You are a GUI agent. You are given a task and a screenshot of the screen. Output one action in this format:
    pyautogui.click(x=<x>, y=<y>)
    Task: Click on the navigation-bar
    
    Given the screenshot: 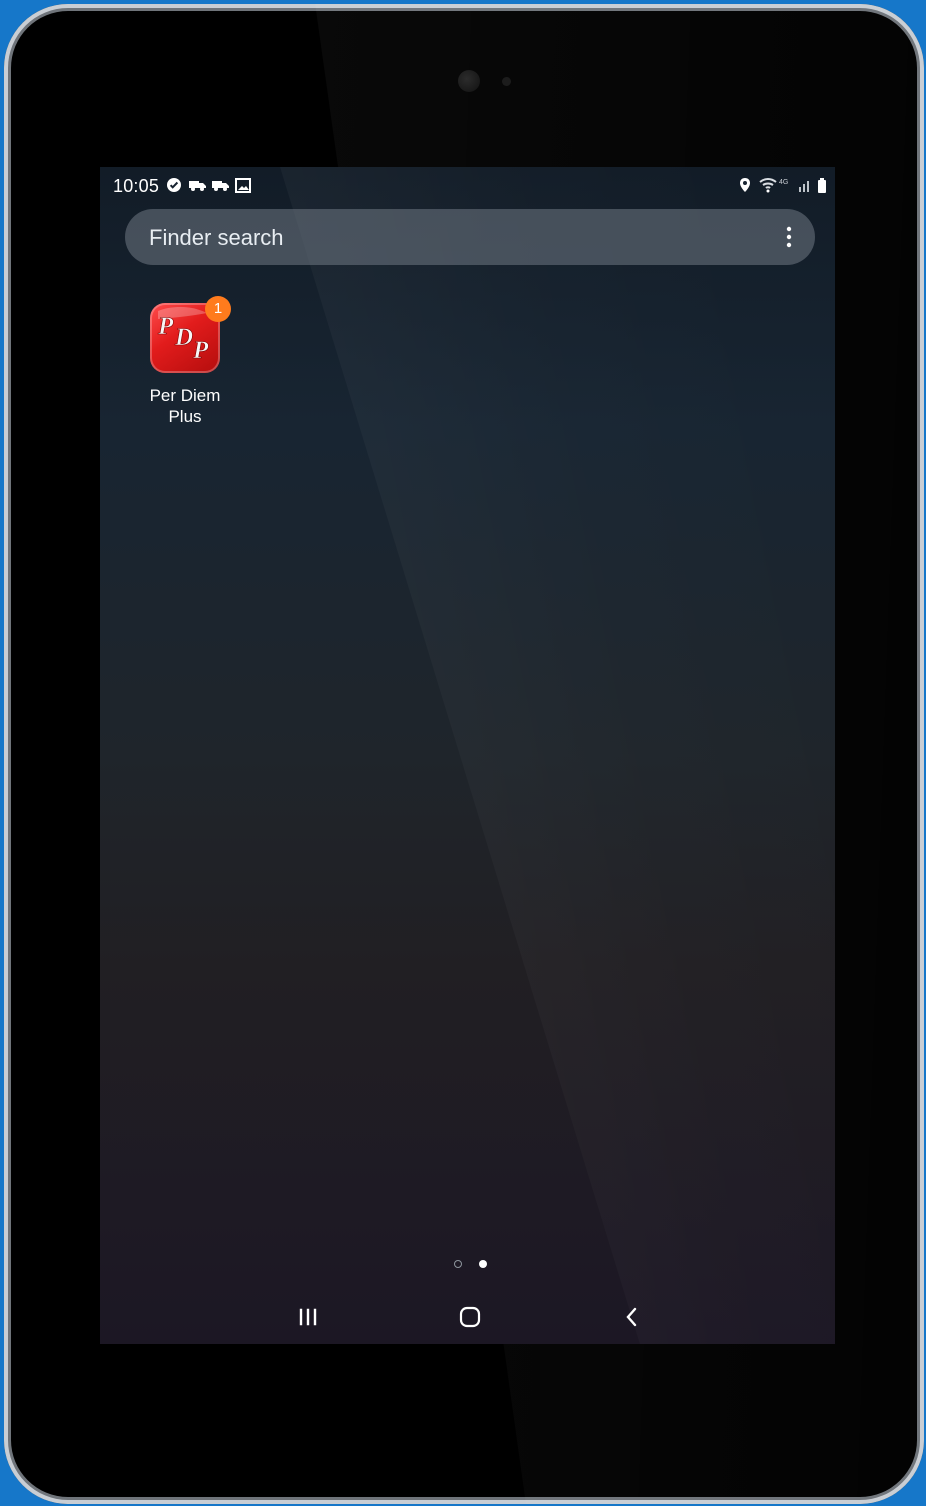 What is the action you would take?
    pyautogui.click(x=467, y=1317)
    